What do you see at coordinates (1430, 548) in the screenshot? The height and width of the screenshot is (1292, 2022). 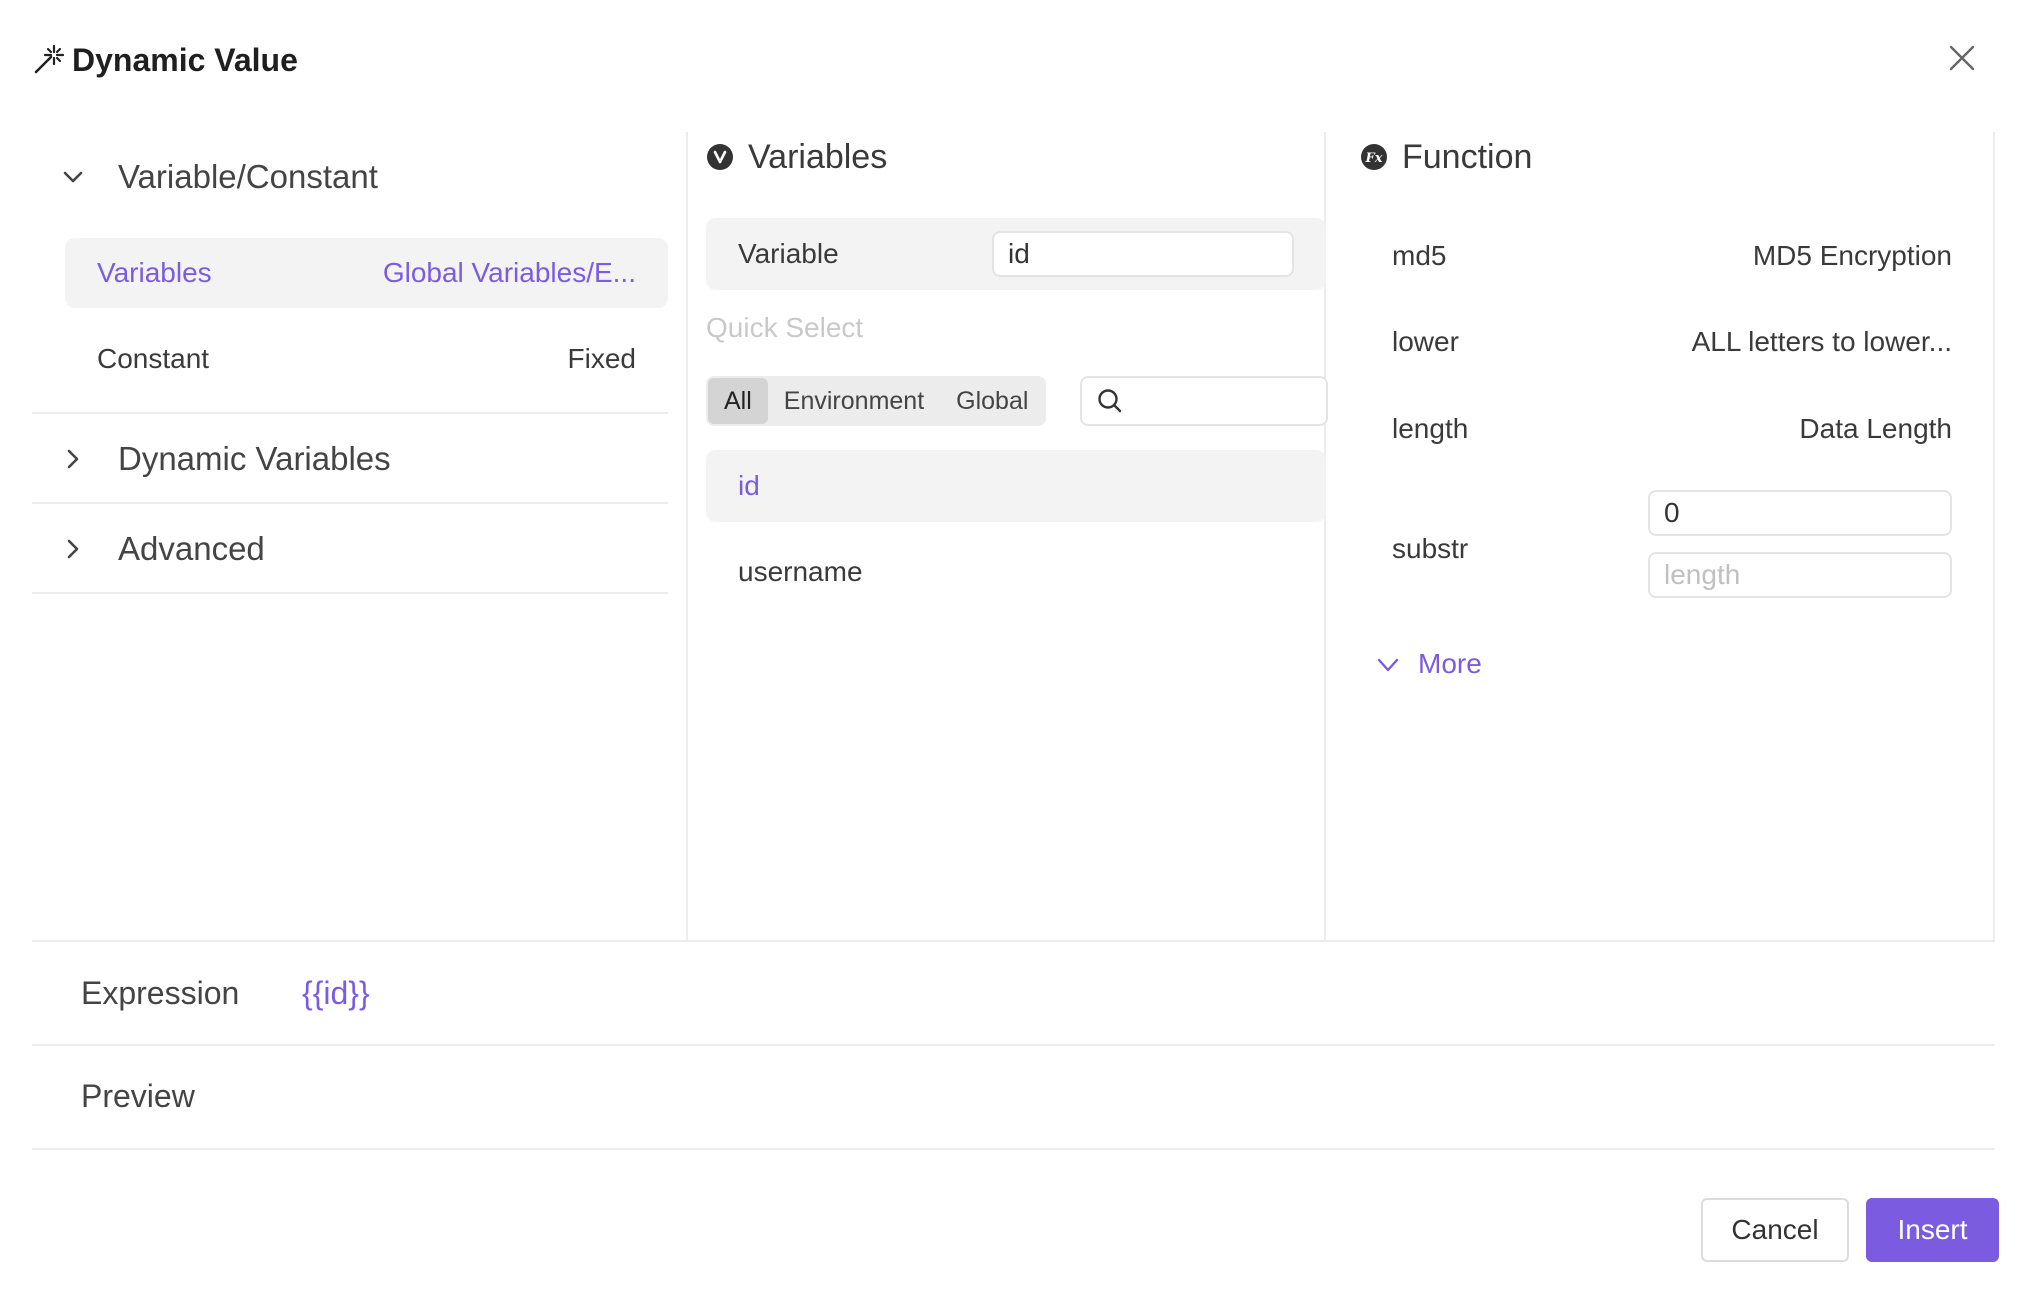 I see `function-name: substr` at bounding box center [1430, 548].